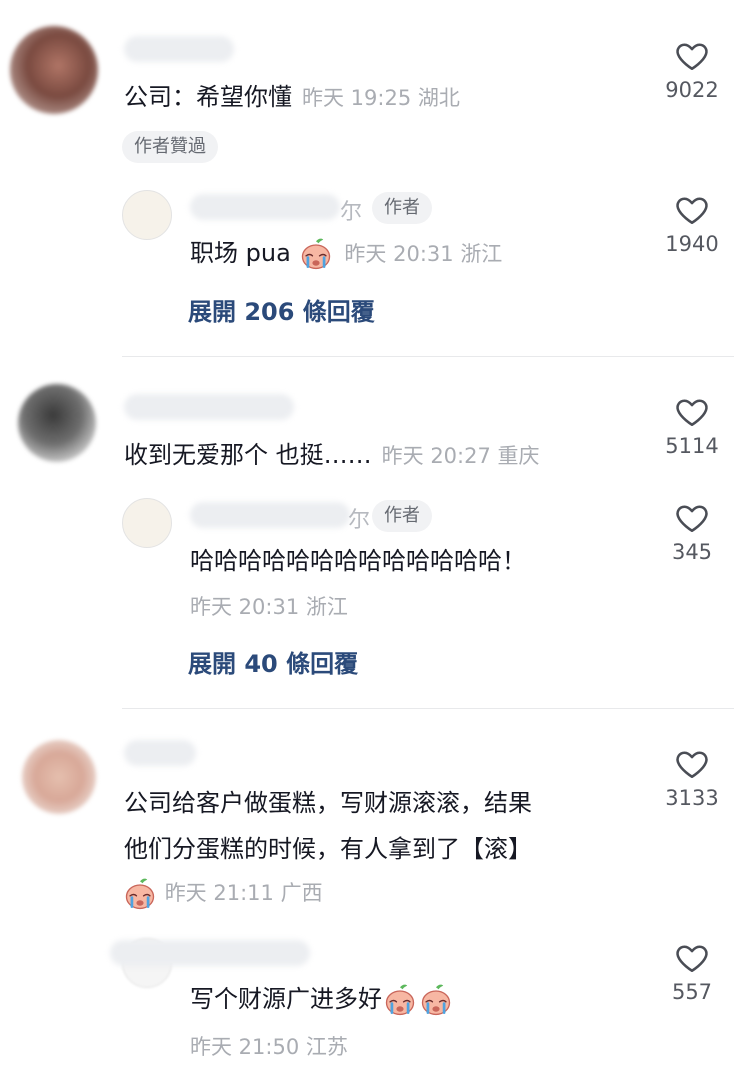 This screenshot has height=1070, width=734. I want to click on like-button: 1940, so click(692, 224).